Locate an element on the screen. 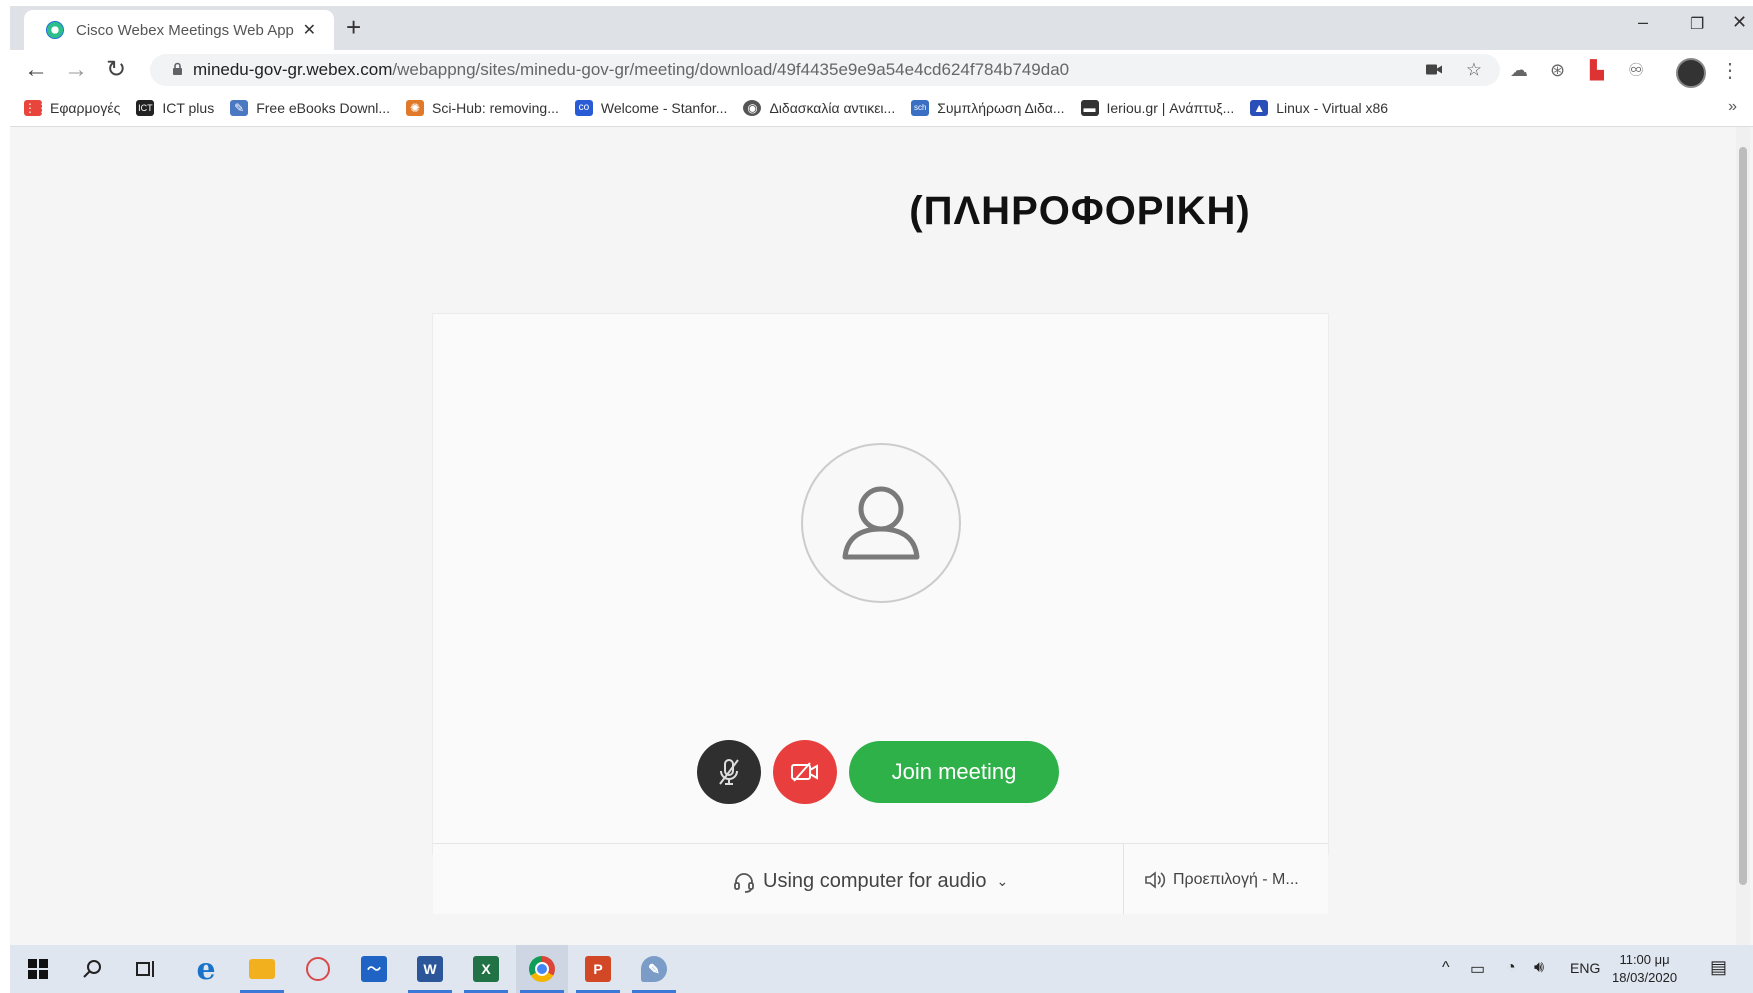  bookmark-ict-plus: ICT ICT plus is located at coordinates (175, 108).